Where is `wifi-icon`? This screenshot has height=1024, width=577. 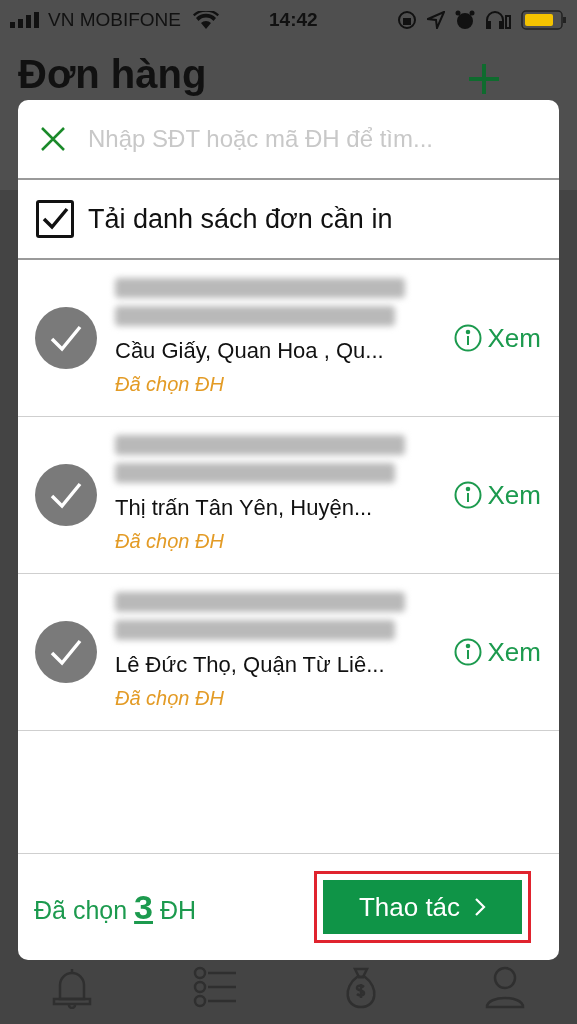
wifi-icon is located at coordinates (206, 20).